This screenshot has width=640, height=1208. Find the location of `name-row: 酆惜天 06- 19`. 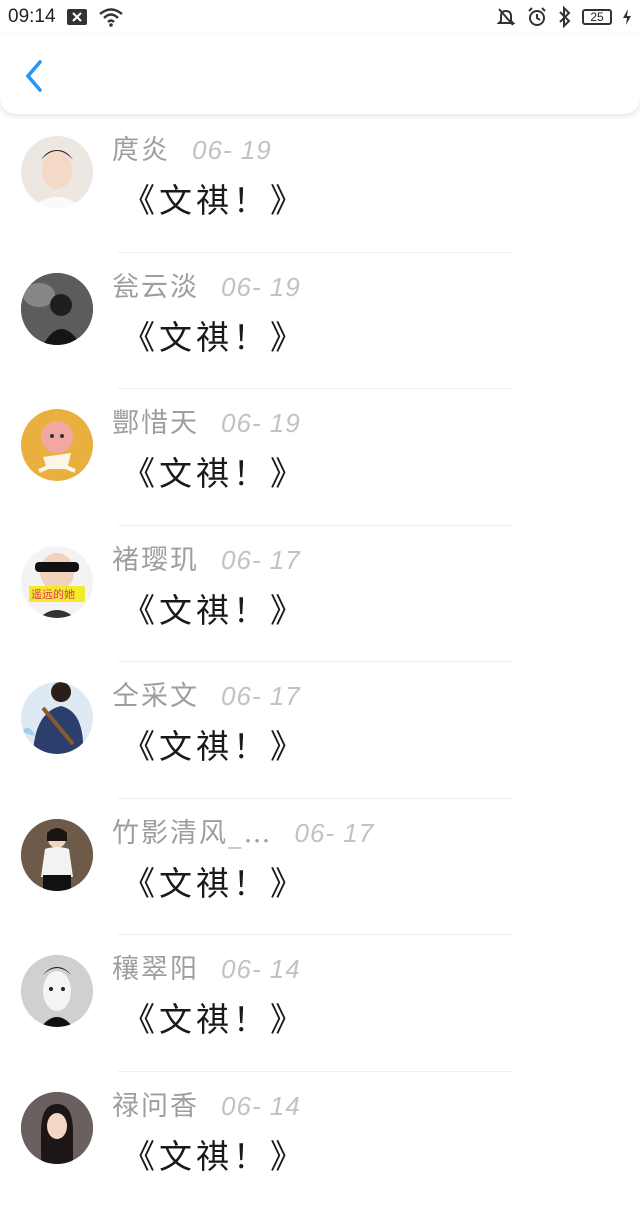

name-row: 酆惜天 06- 19 is located at coordinates (206, 420).